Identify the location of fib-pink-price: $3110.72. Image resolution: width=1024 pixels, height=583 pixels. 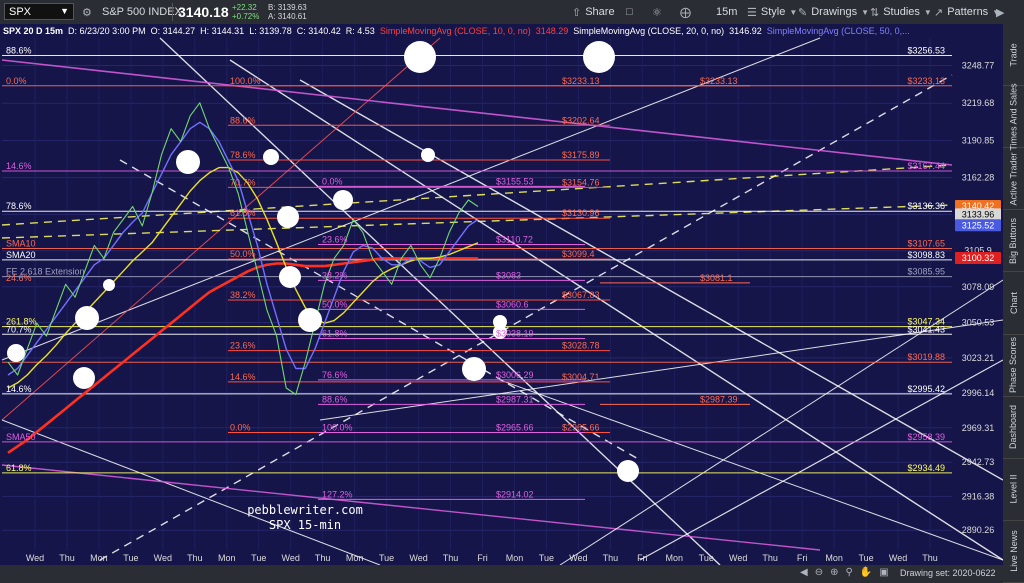
(514, 239).